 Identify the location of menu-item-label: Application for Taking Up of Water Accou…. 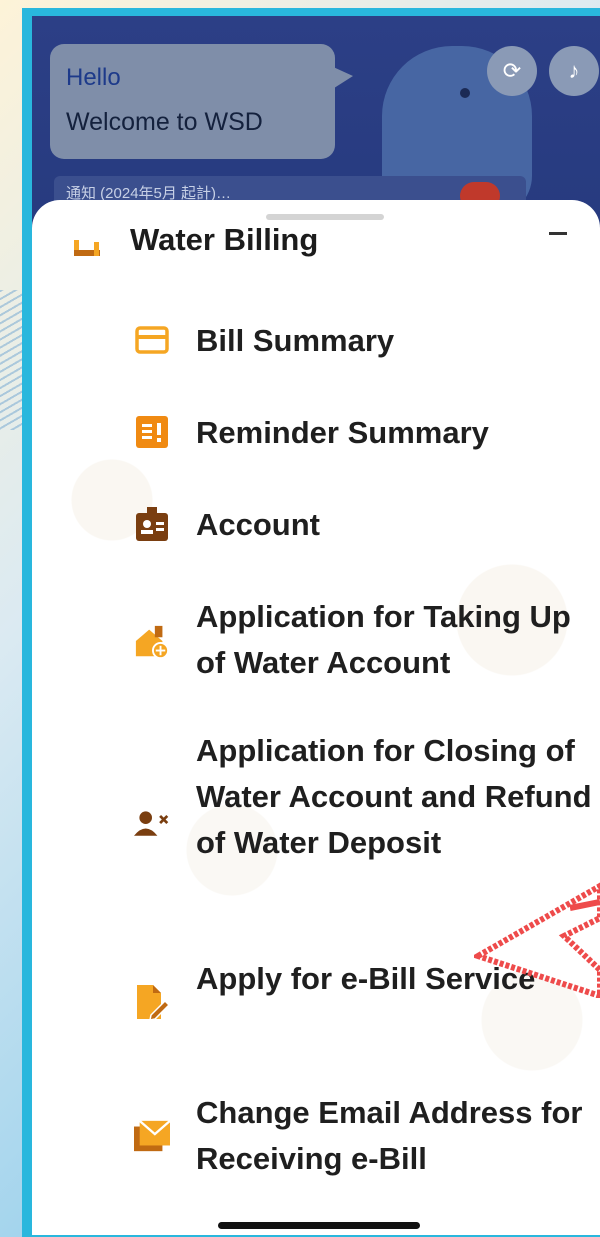
(383, 639).